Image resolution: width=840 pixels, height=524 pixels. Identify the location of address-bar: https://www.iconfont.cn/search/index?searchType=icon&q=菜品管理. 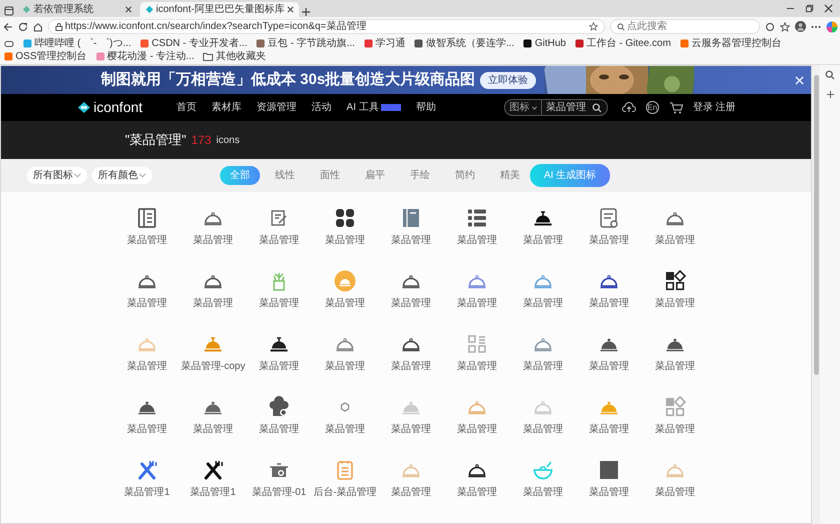
(326, 26).